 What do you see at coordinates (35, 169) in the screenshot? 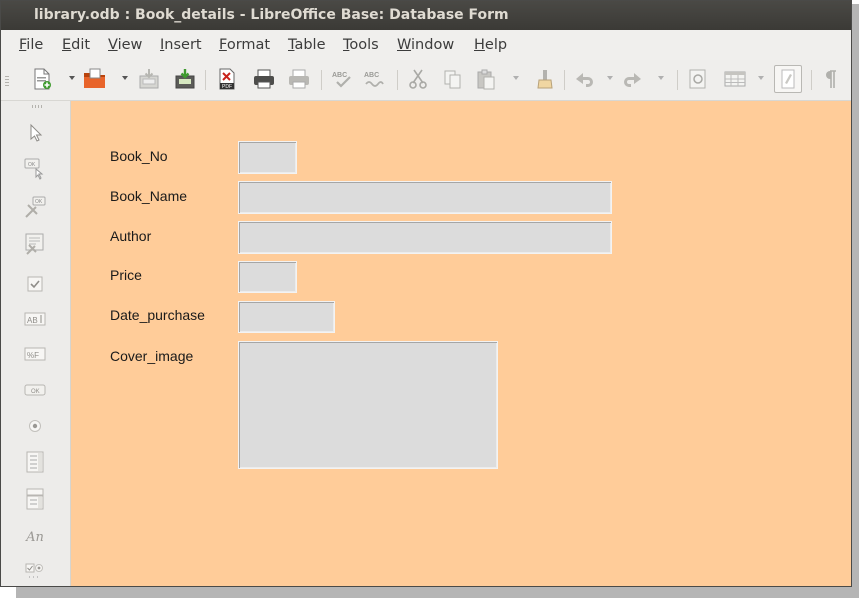
I see `design-mode-icon: OK` at bounding box center [35, 169].